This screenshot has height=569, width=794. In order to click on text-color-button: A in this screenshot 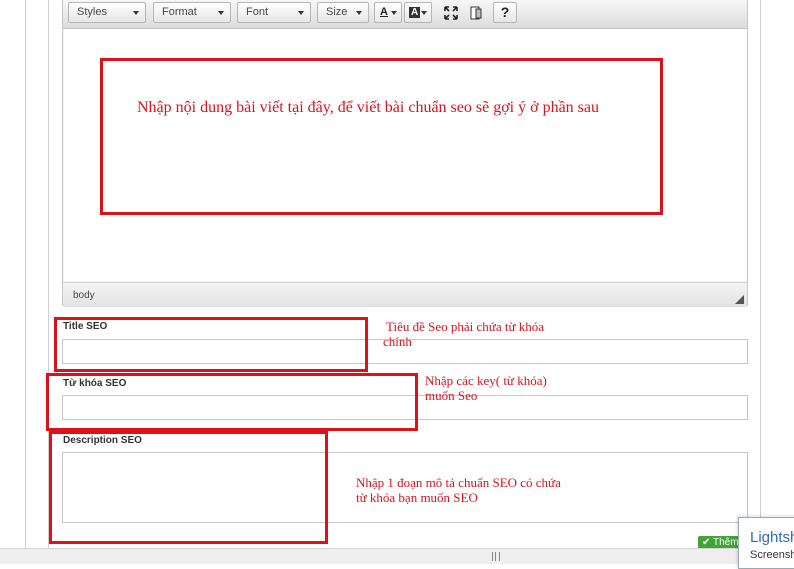, I will do `click(388, 12)`.